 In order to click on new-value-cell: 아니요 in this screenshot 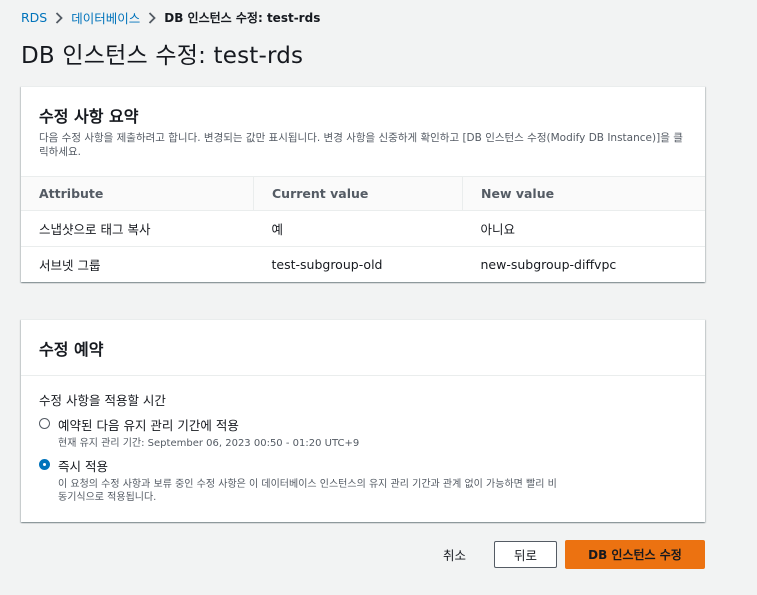, I will do `click(583, 228)`.